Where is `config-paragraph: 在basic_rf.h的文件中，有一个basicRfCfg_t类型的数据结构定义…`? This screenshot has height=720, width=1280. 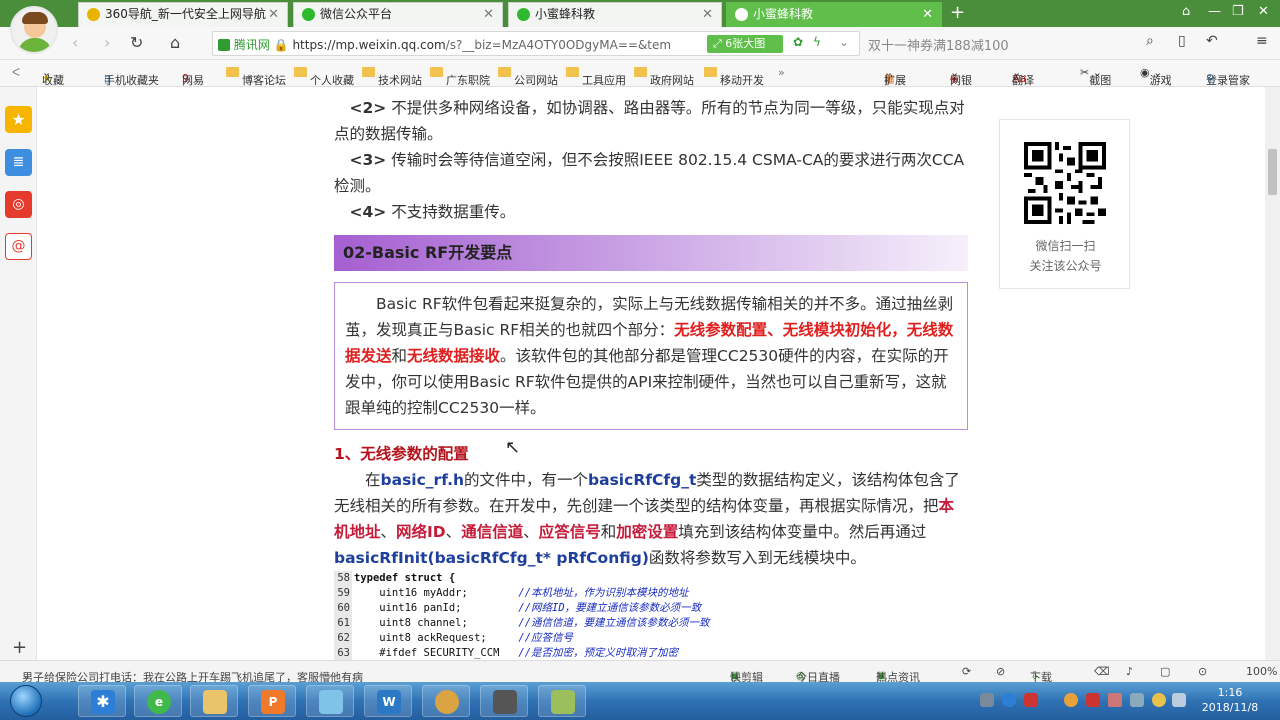
config-paragraph: 在basic_rf.h的文件中，有一个basicRfCfg_t类型的数据结构定义… is located at coordinates (647, 519).